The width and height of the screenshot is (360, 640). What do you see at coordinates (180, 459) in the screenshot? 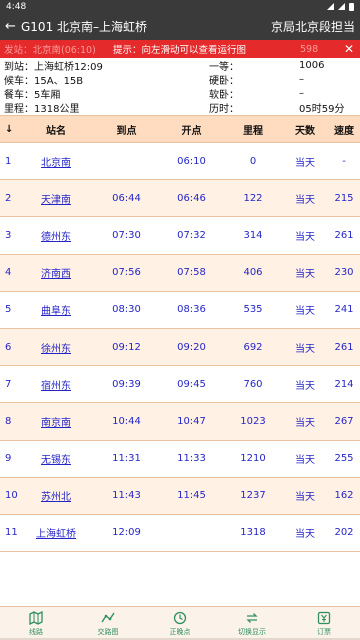
I see `table-row: 9 无锡东 11:31 11:33 1210 当天 255` at bounding box center [180, 459].